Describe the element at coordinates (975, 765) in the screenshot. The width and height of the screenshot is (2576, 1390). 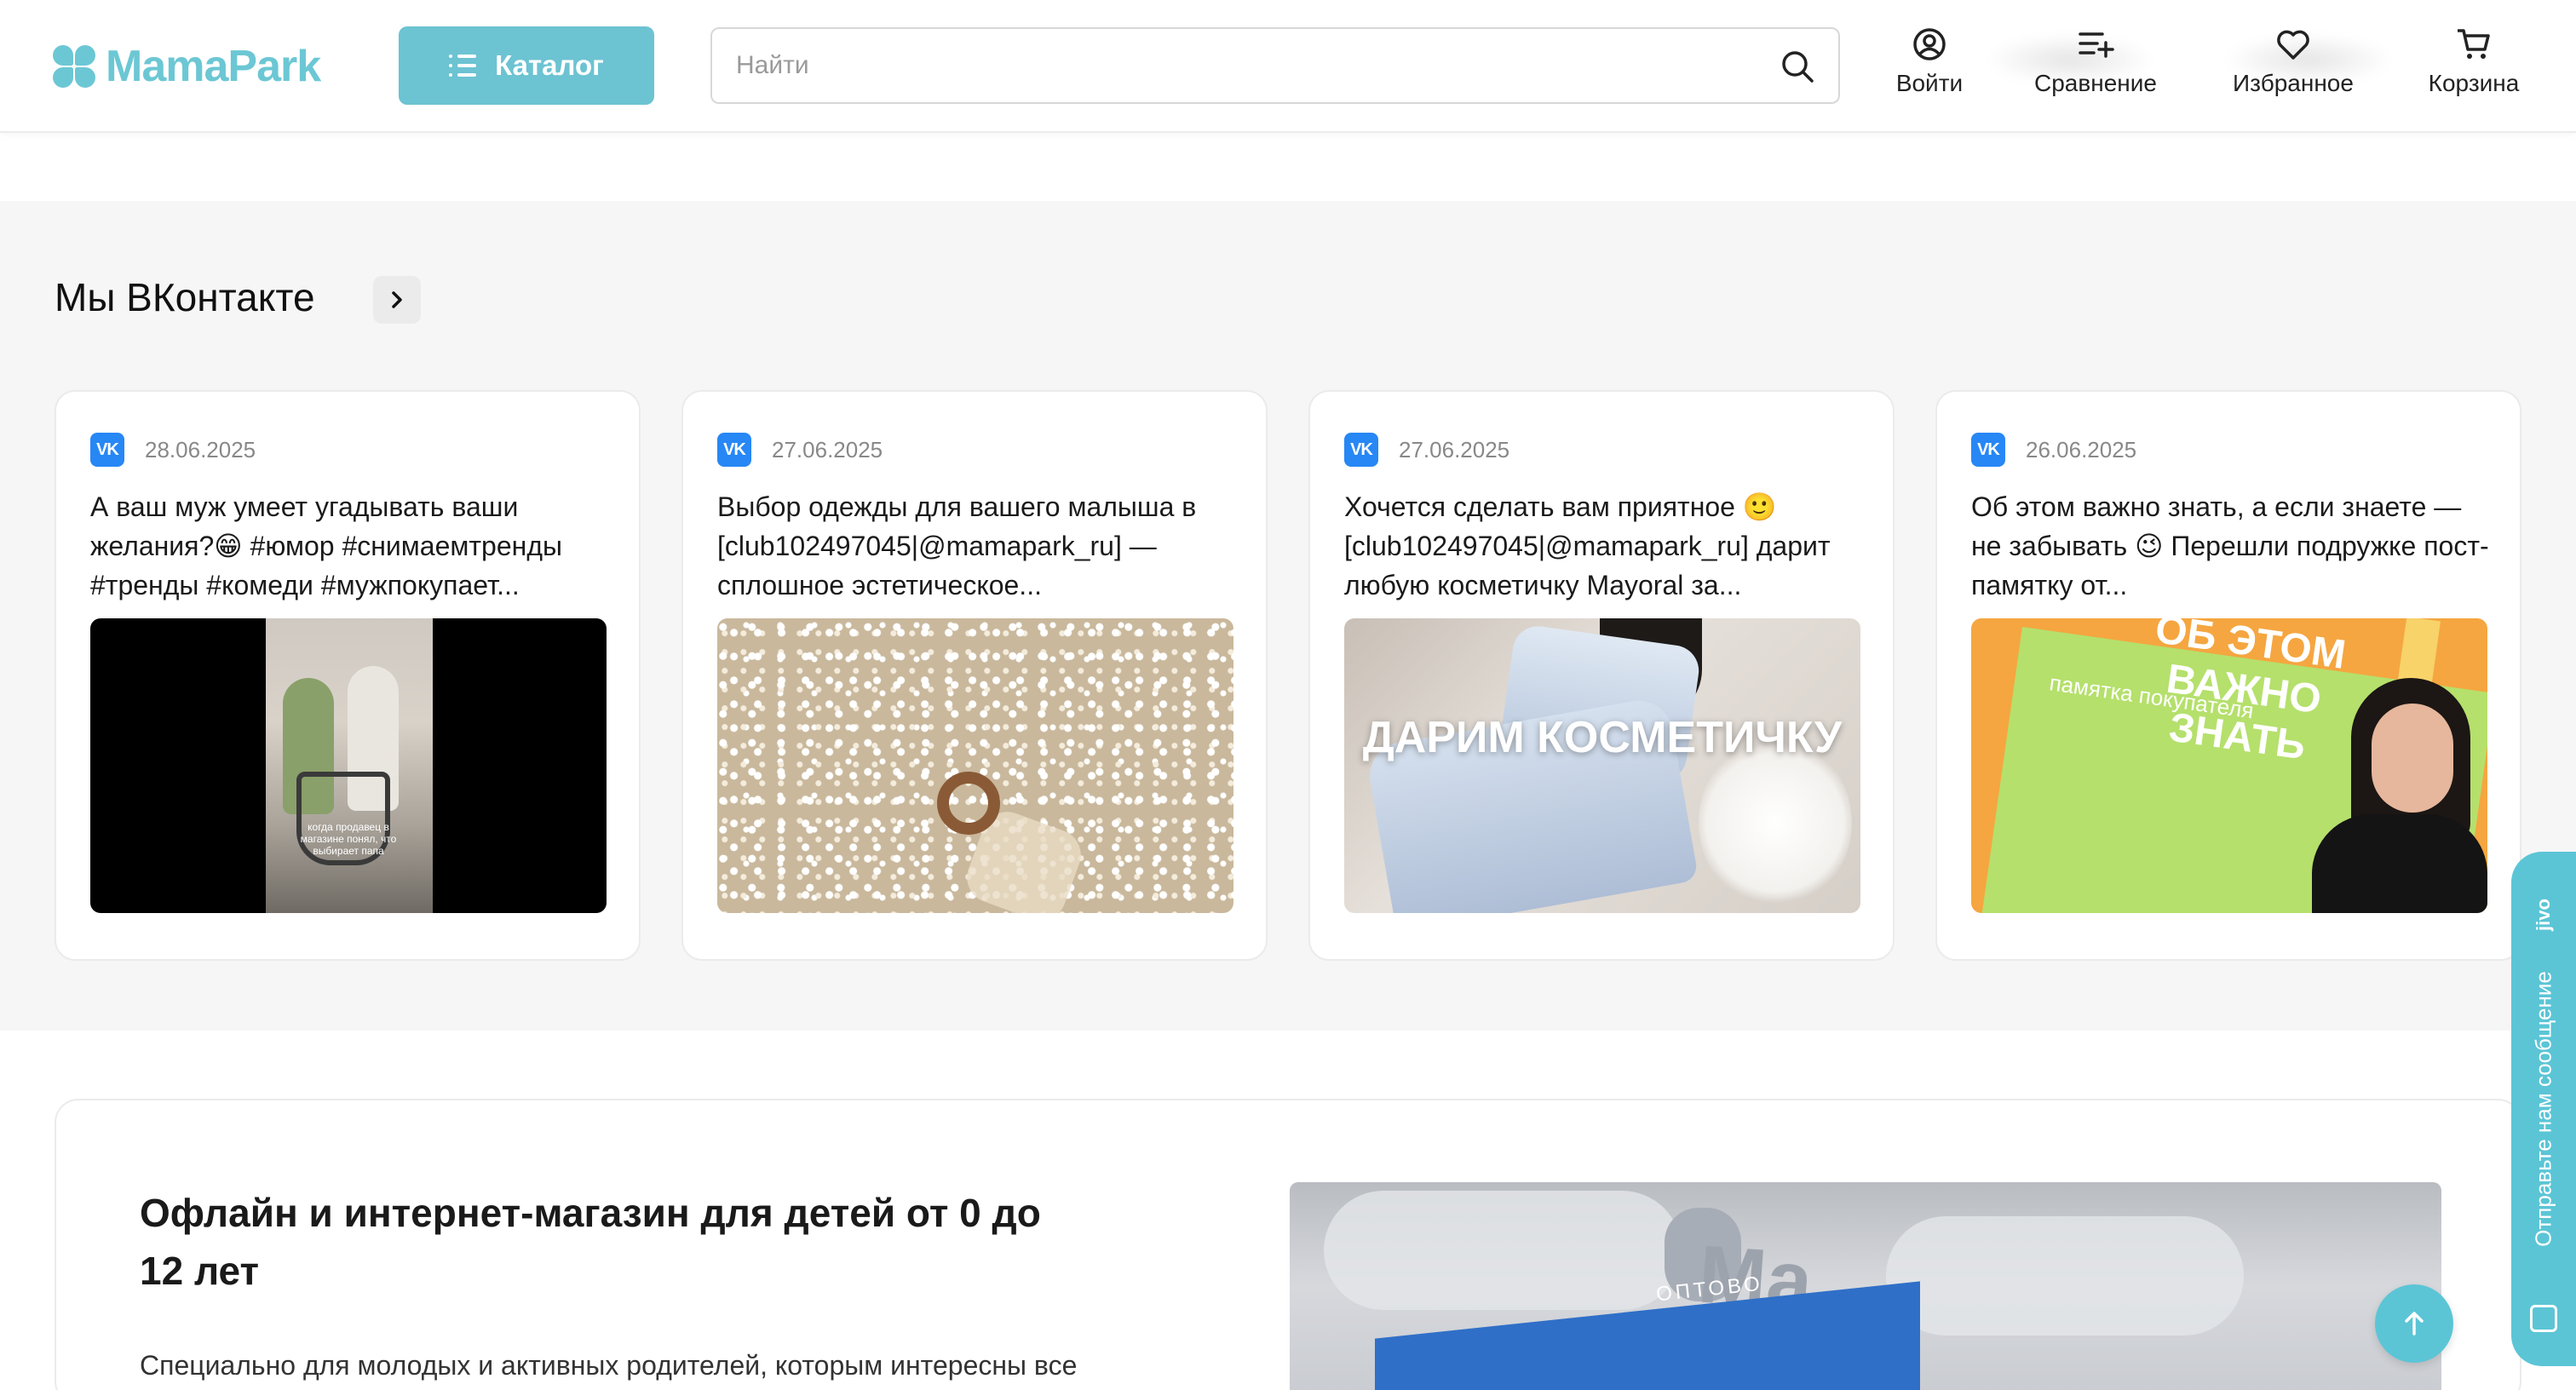
I see `post-image` at that location.